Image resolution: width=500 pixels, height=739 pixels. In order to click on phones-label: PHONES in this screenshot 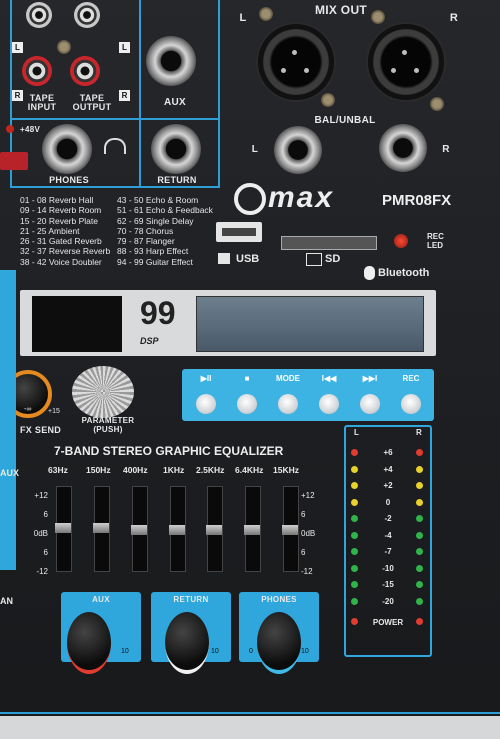, I will do `click(69, 180)`.